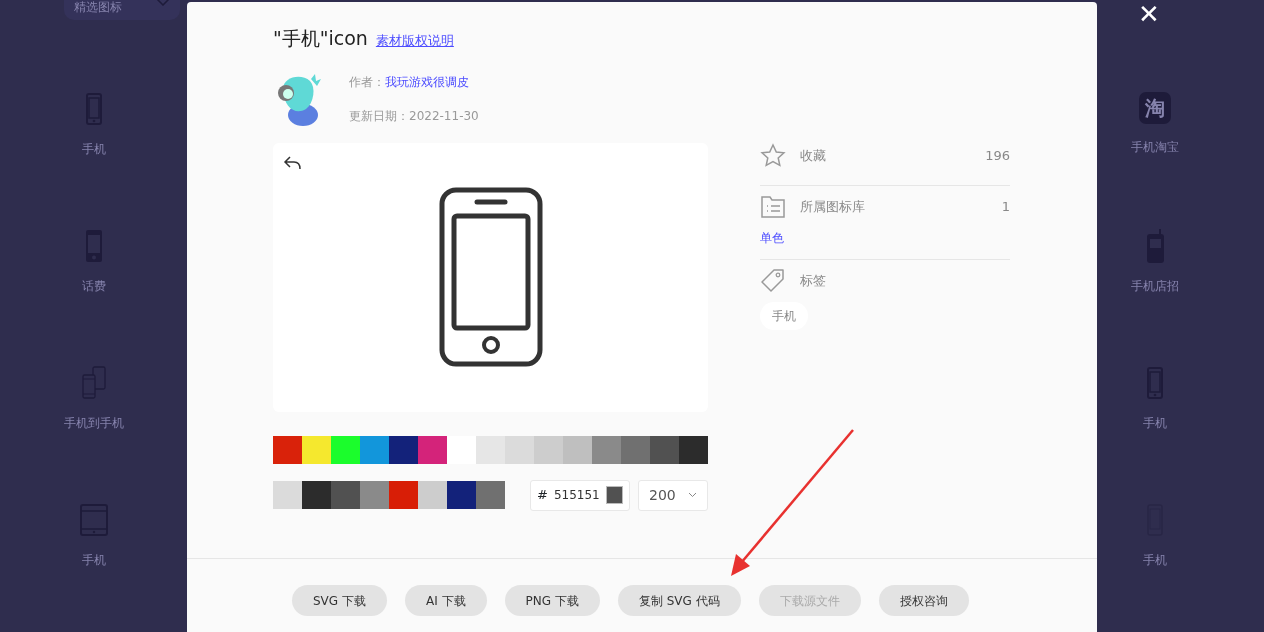  I want to click on icon-label: 手机到手机, so click(93, 423).